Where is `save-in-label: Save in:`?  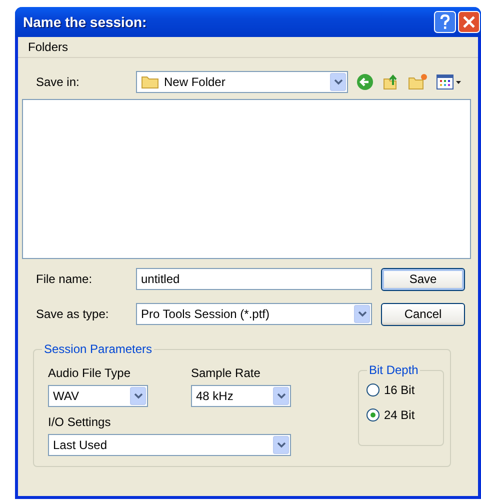 save-in-label: Save in: is located at coordinates (58, 82).